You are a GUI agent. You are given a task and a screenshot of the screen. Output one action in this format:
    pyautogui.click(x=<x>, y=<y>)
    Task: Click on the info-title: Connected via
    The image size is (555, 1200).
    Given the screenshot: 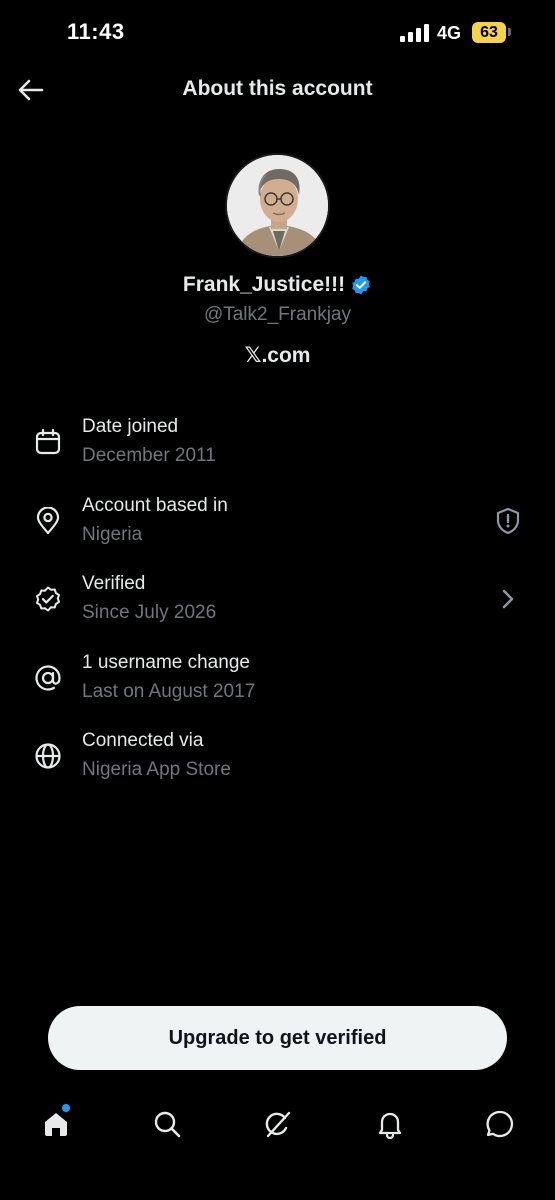 What is the action you would take?
    pyautogui.click(x=143, y=740)
    